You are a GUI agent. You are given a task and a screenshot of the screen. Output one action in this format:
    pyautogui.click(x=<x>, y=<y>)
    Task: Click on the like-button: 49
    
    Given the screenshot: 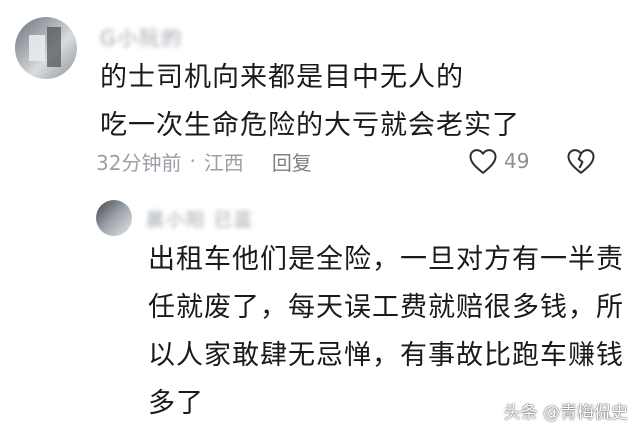 What is the action you would take?
    pyautogui.click(x=498, y=161)
    